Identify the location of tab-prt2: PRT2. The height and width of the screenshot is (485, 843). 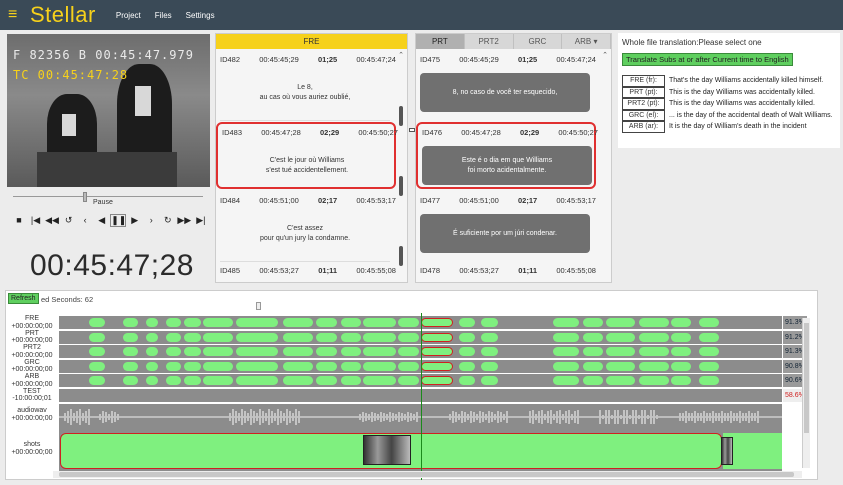
(489, 41).